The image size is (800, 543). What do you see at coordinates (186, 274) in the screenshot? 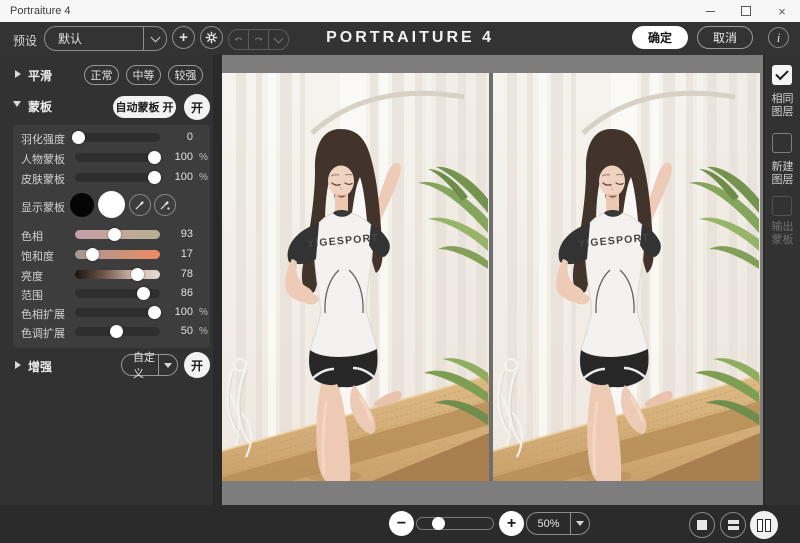
I see `slider-value: 78` at bounding box center [186, 274].